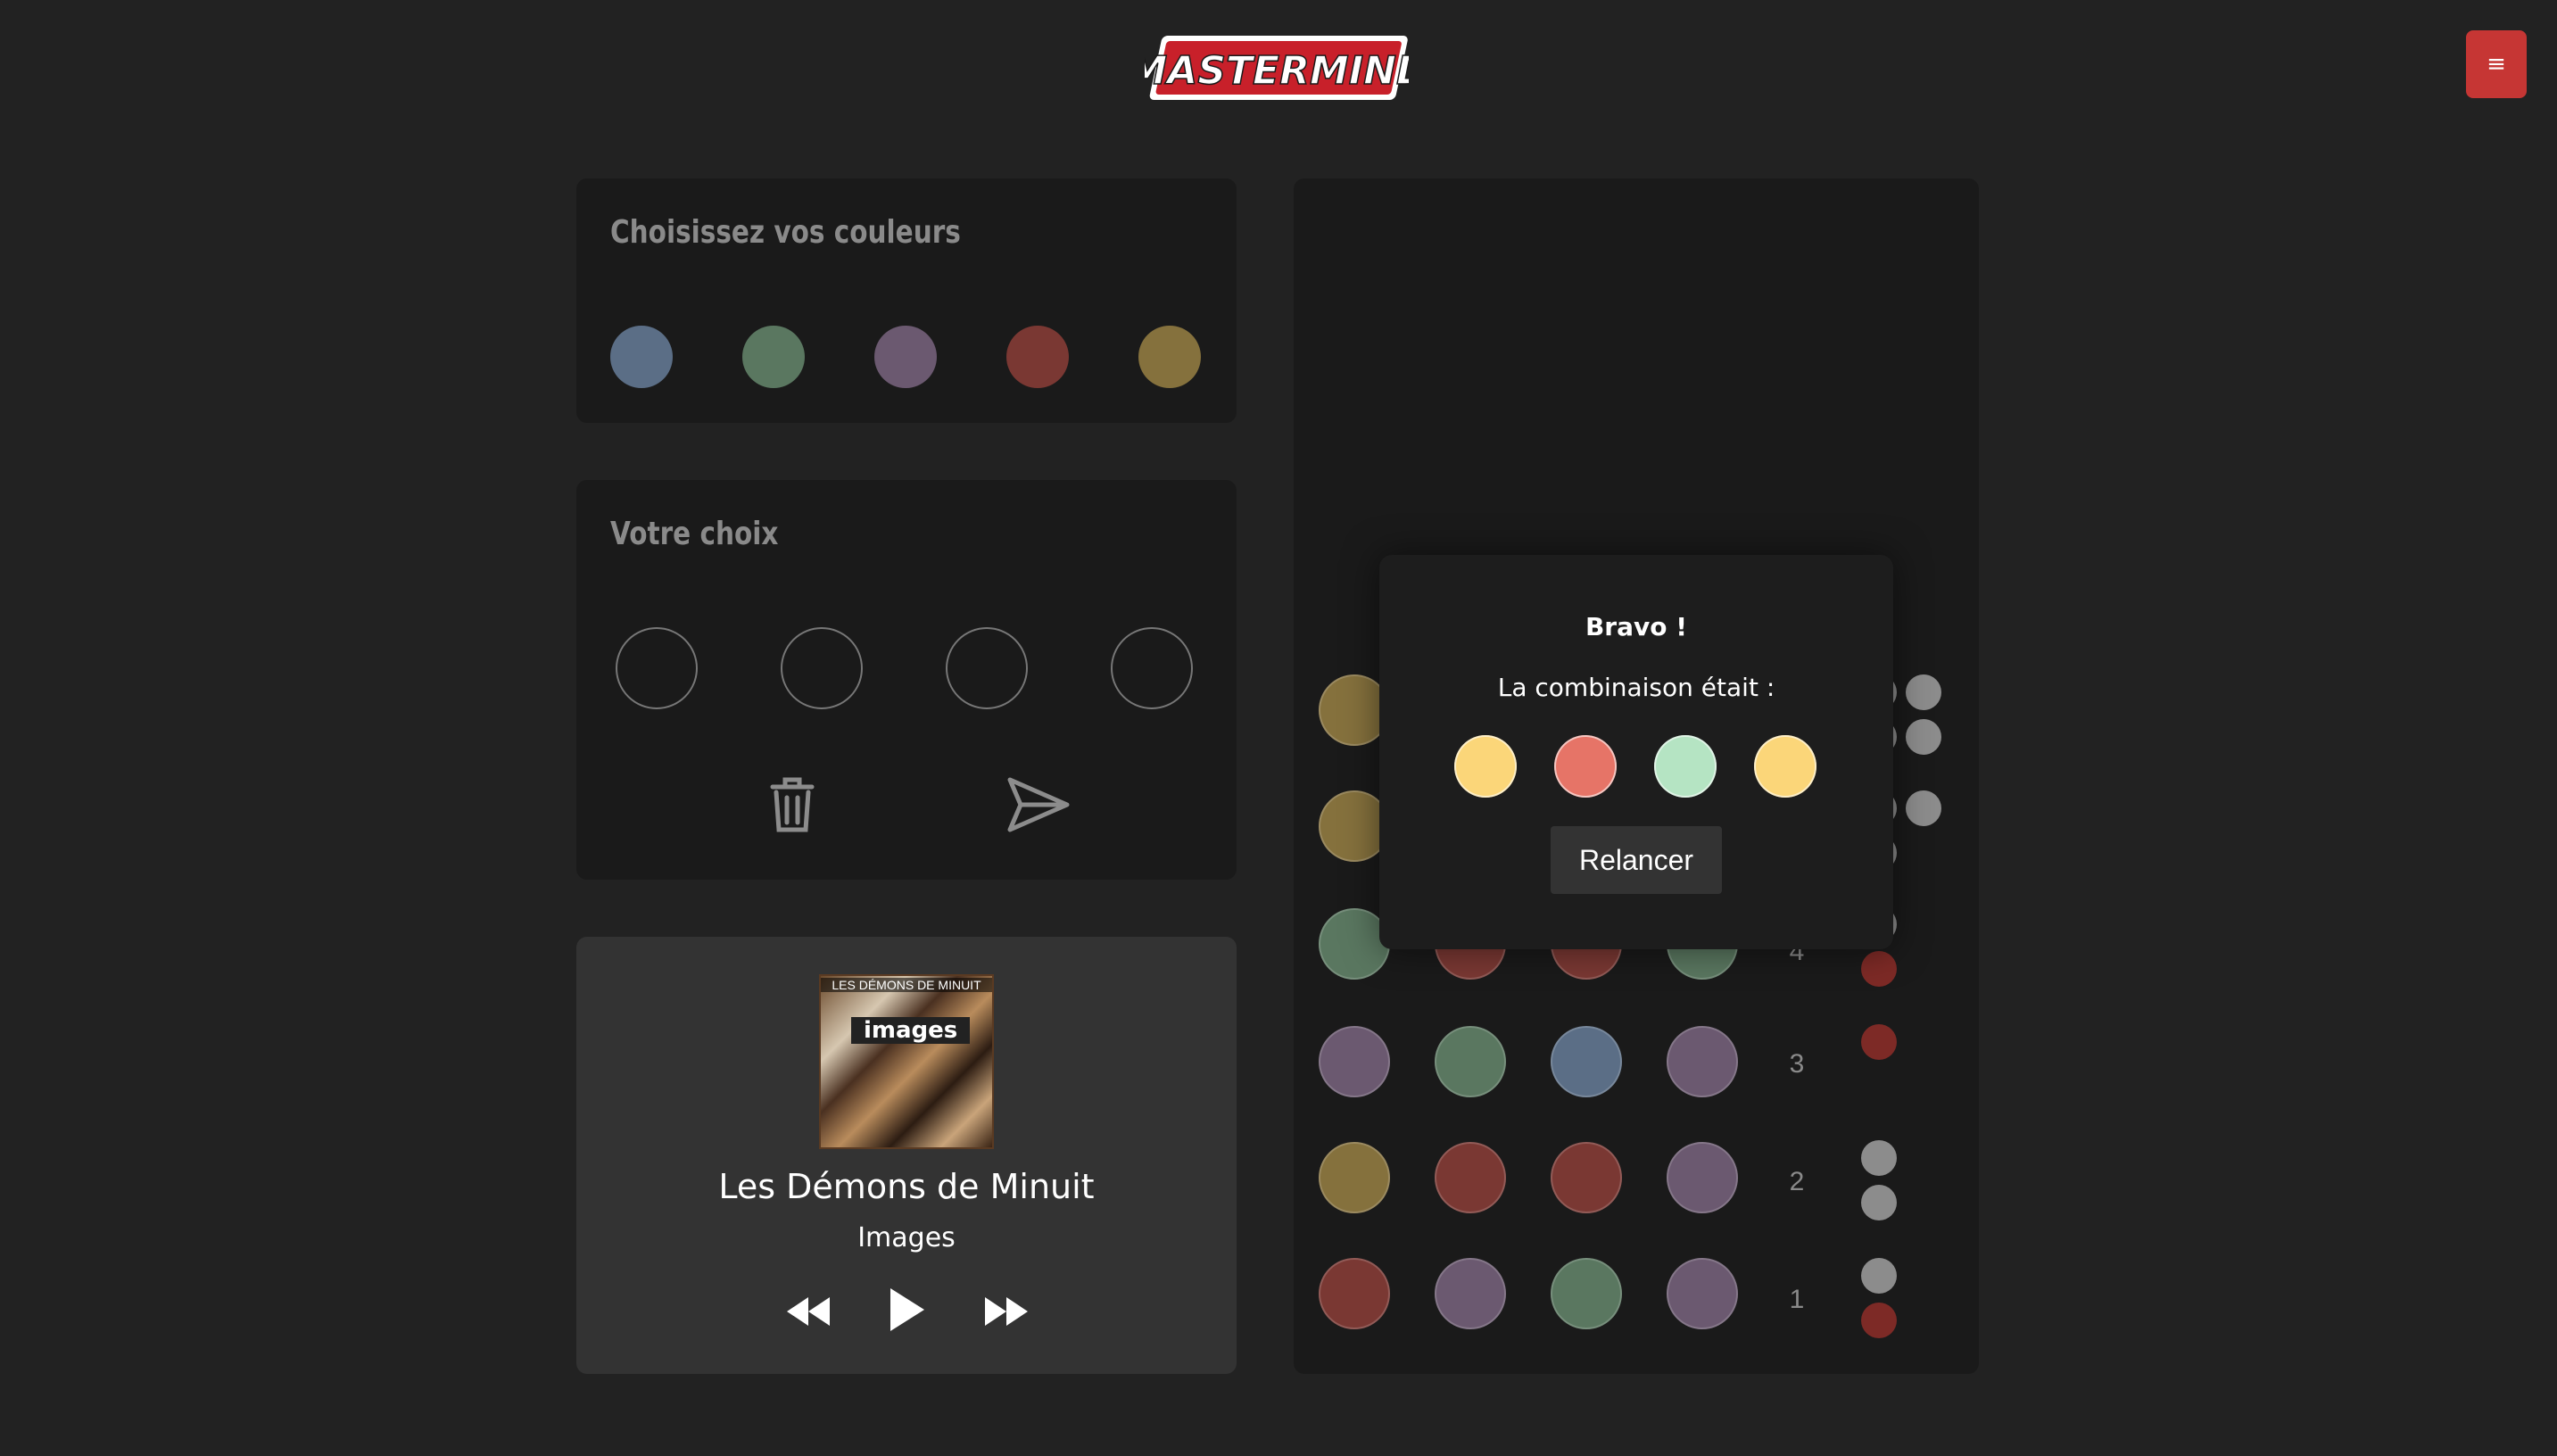 The height and width of the screenshot is (1456, 2557). Describe the element at coordinates (907, 680) in the screenshot. I see `choice-panel: Votre choix` at that location.